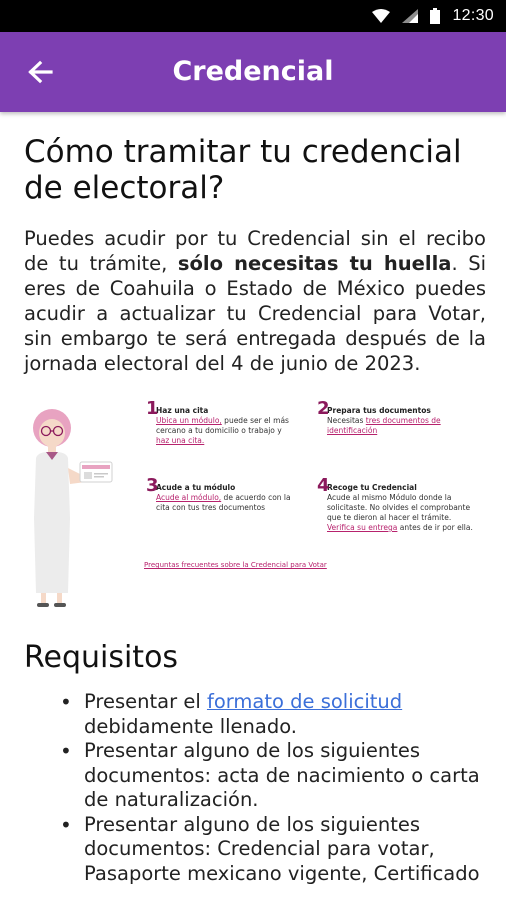 The height and width of the screenshot is (900, 506). What do you see at coordinates (314, 263) in the screenshot?
I see `intro-bold: sólo necesitas tu huella` at bounding box center [314, 263].